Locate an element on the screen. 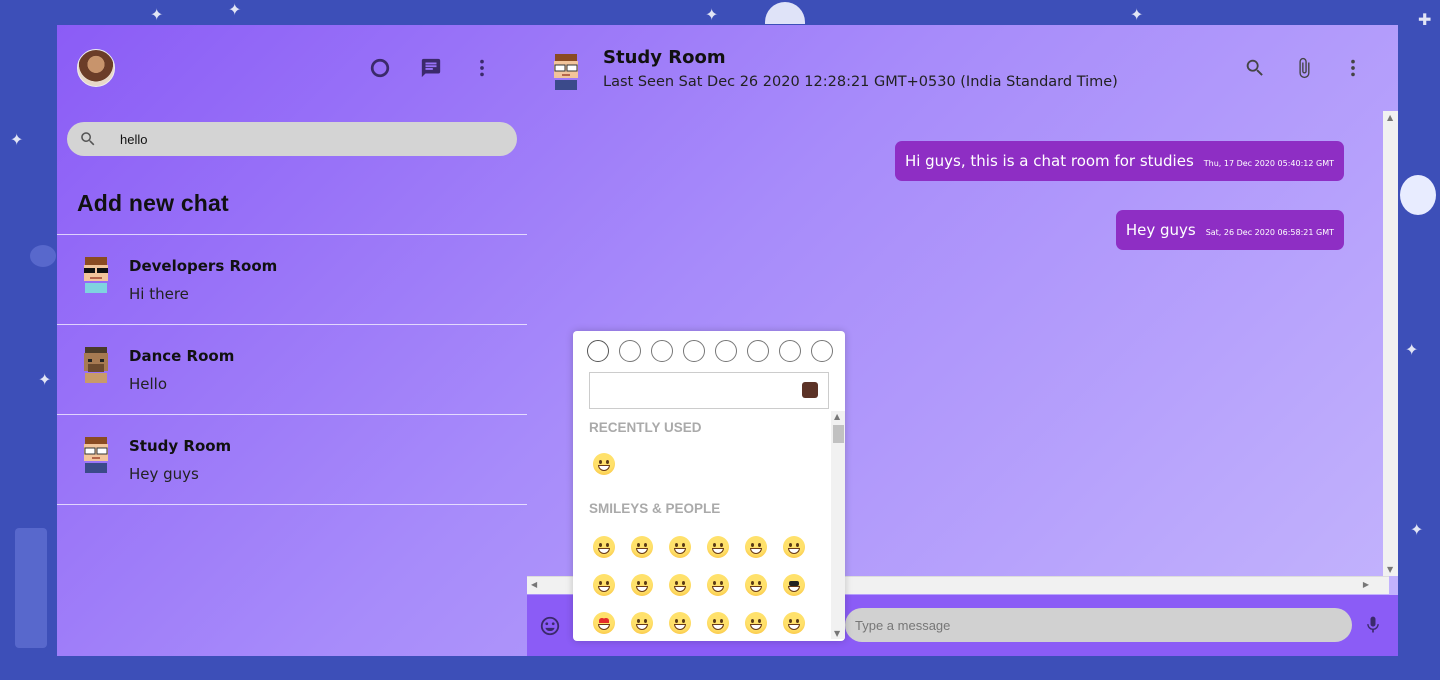 This screenshot has width=1440, height=680. add-new-chat-label: Add new chat is located at coordinates (153, 203).